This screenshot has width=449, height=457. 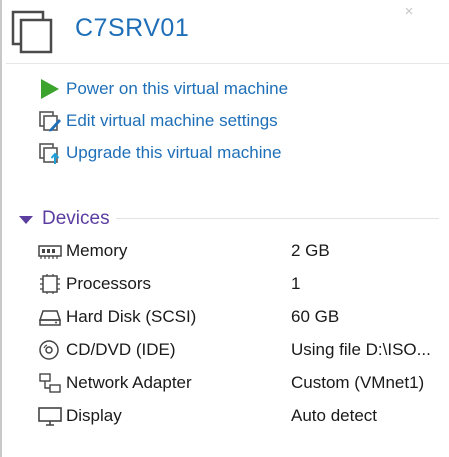 I want to click on upgrade-action: Upgrade this virtual machine, so click(x=198, y=153).